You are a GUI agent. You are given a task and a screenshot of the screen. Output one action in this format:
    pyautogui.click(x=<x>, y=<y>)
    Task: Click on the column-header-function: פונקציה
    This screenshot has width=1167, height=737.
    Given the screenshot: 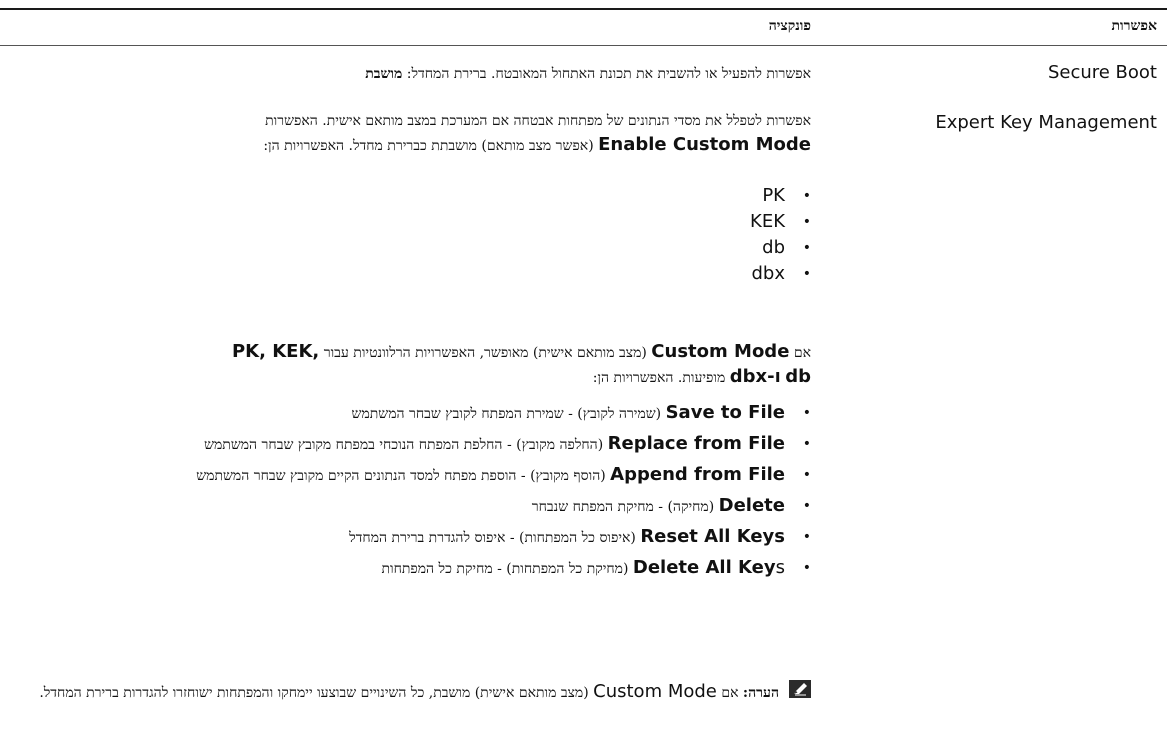 What is the action you would take?
    pyautogui.click(x=789, y=26)
    